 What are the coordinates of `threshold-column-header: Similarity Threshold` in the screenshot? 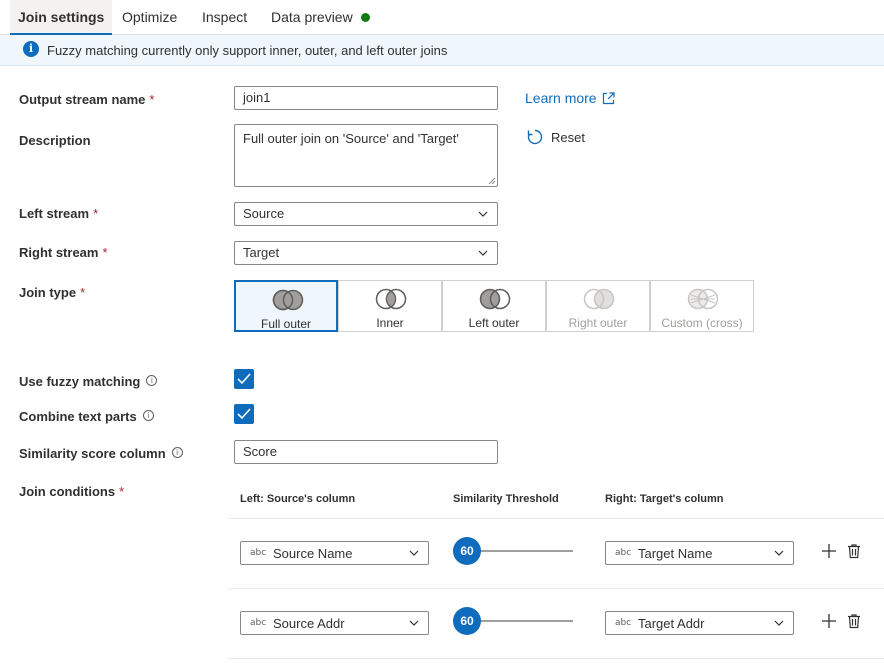 It's located at (506, 499).